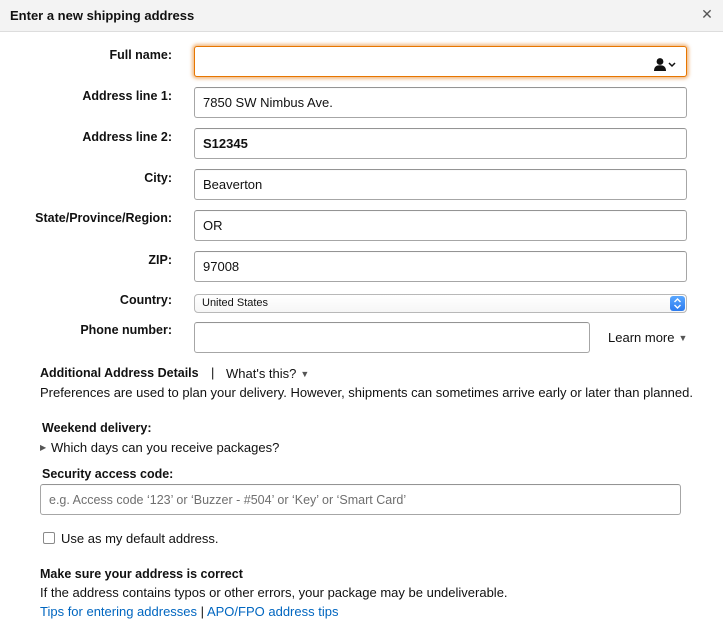 The width and height of the screenshot is (723, 632). What do you see at coordinates (221, 266) in the screenshot?
I see `zip-value: 97008` at bounding box center [221, 266].